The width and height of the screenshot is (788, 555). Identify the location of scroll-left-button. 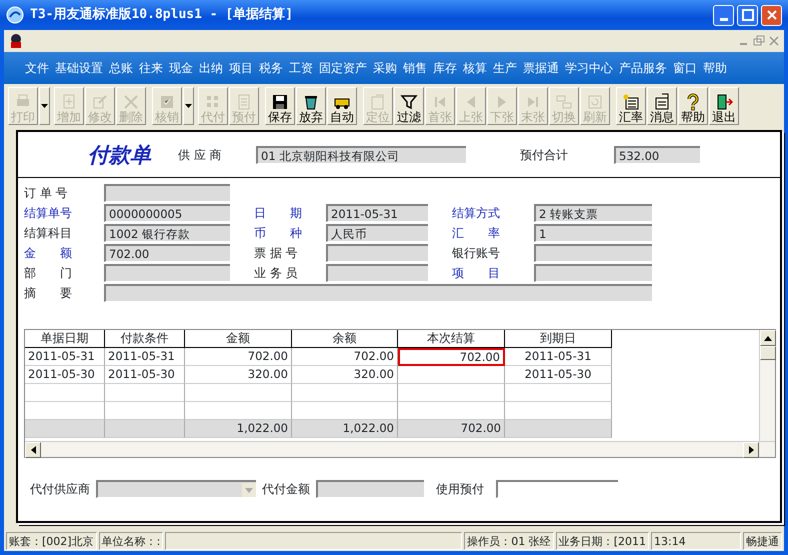
(33, 450).